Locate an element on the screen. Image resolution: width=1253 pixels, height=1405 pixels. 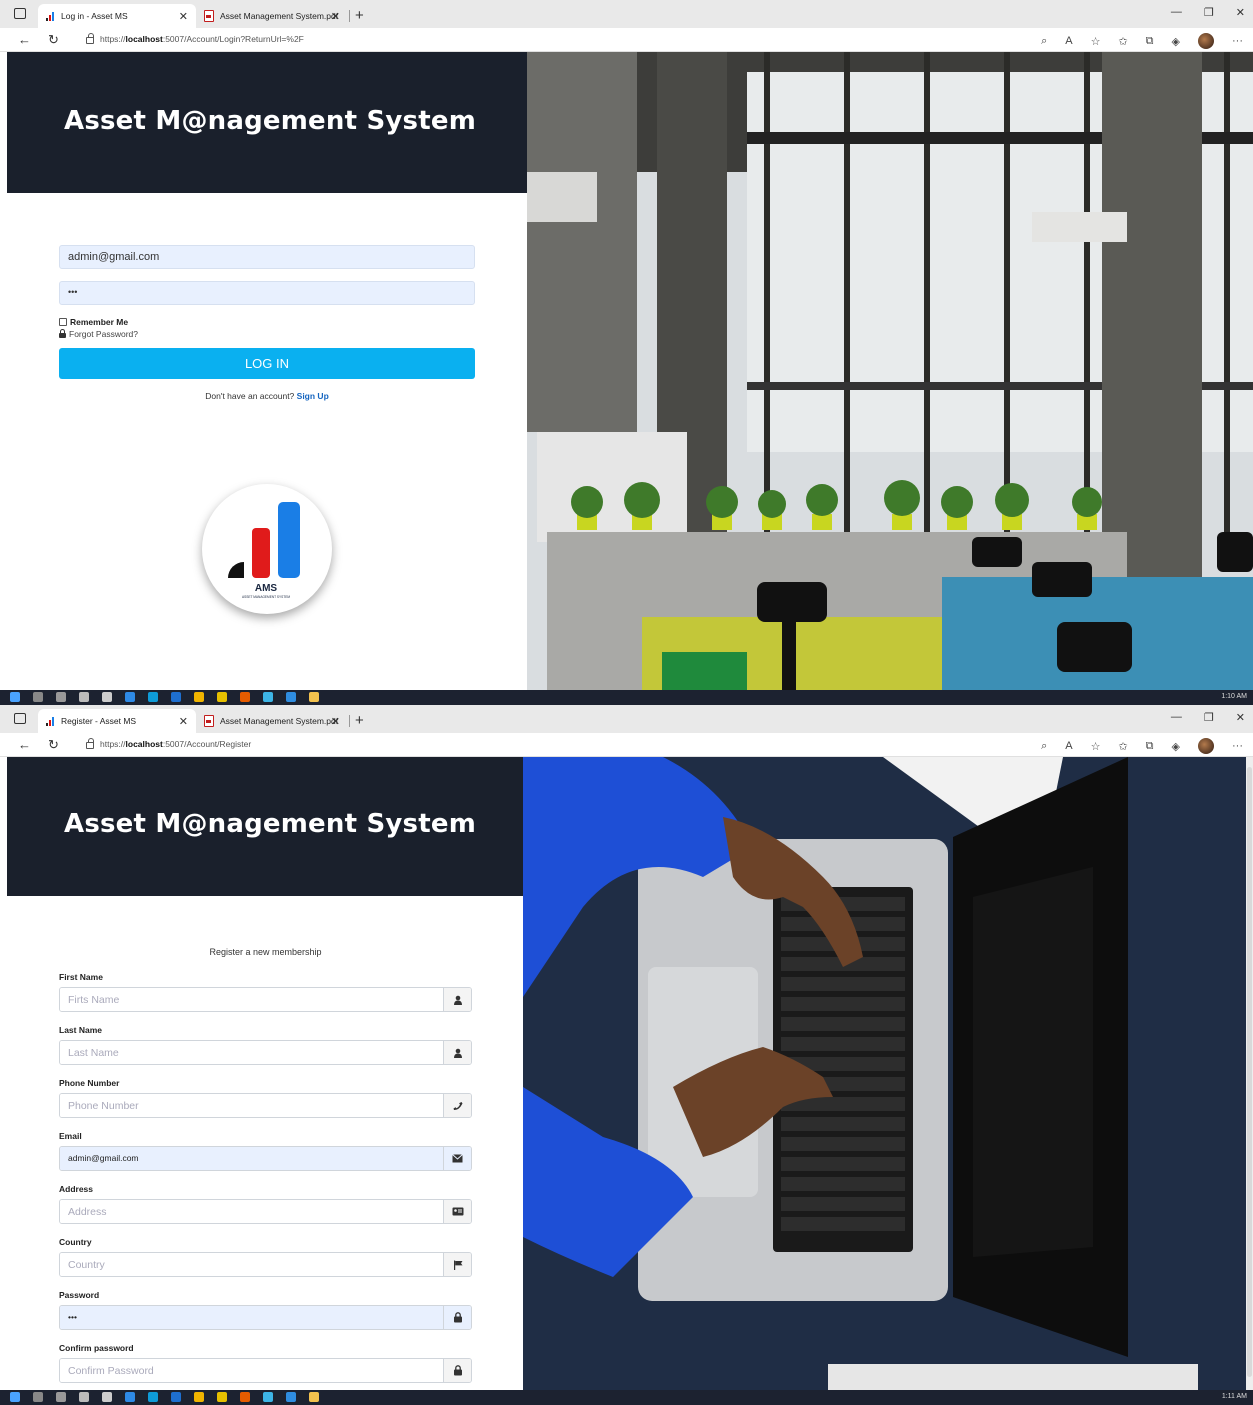
confirm-password-field: Confirm Password is located at coordinates (265, 1370).